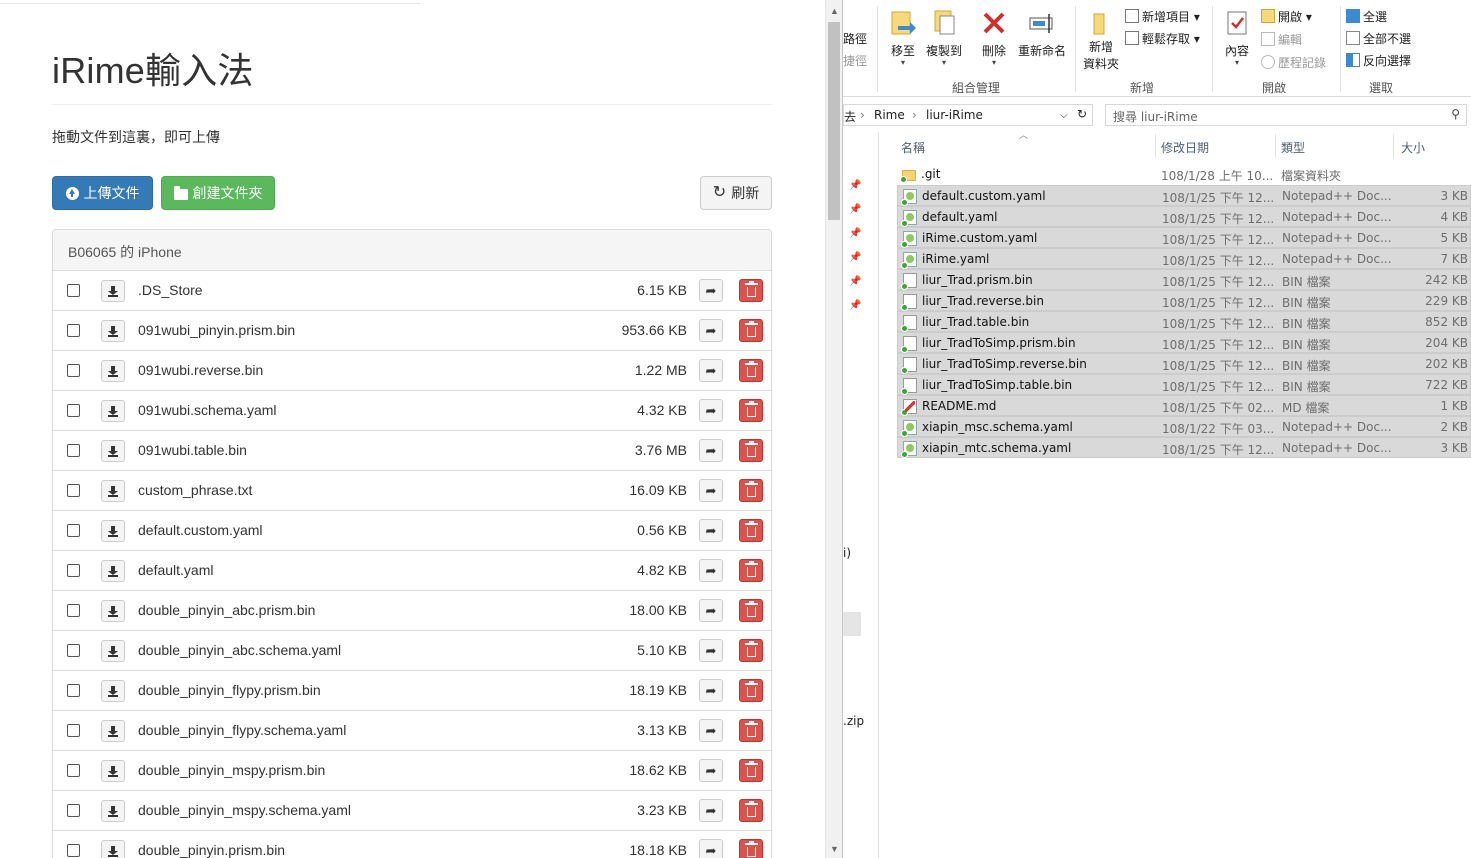 This screenshot has height=858, width=1471. Describe the element at coordinates (1082, 114) in the screenshot. I see `refresh-icon: ↻` at that location.